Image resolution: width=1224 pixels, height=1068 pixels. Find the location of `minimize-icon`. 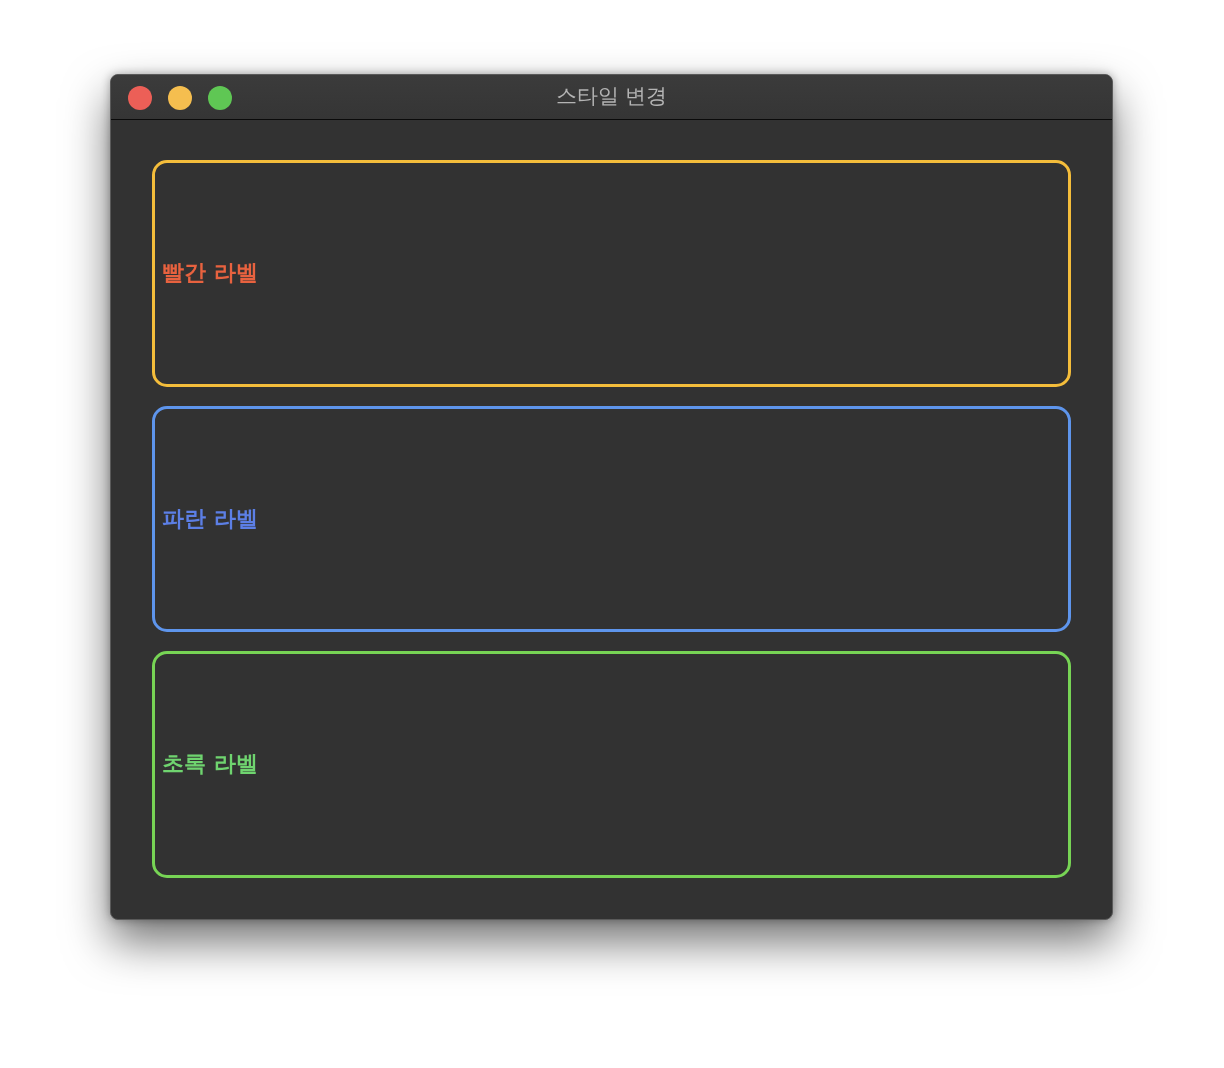

minimize-icon is located at coordinates (180, 98).